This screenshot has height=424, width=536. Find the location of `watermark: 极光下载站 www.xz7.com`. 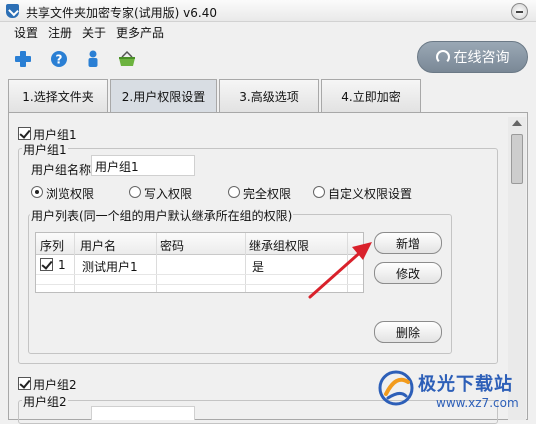

watermark: 极光下载站 www.xz7.com is located at coordinates (454, 392).